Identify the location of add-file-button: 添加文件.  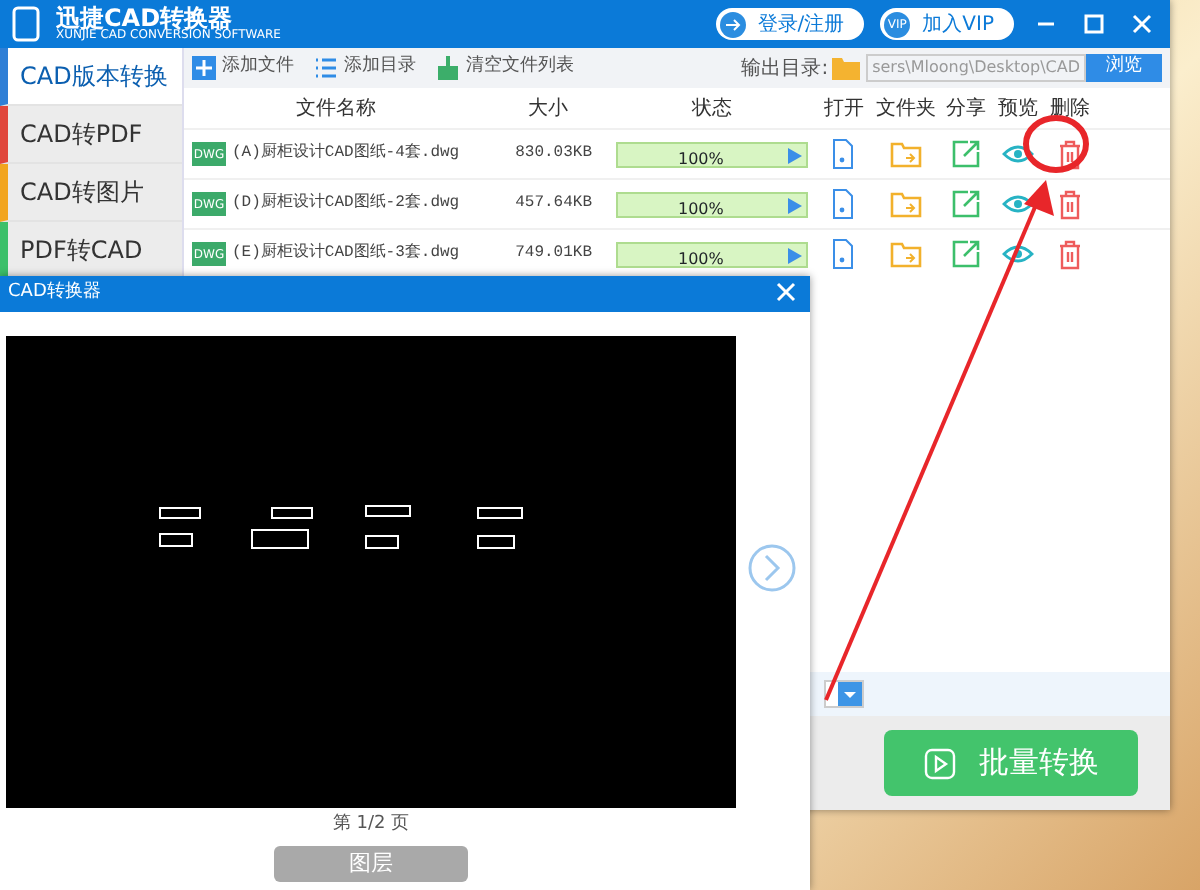
(243, 68).